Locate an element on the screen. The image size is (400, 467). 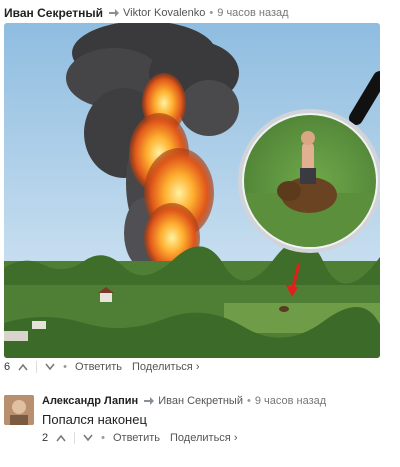
post-vote-count: 6 is located at coordinates (7, 367).